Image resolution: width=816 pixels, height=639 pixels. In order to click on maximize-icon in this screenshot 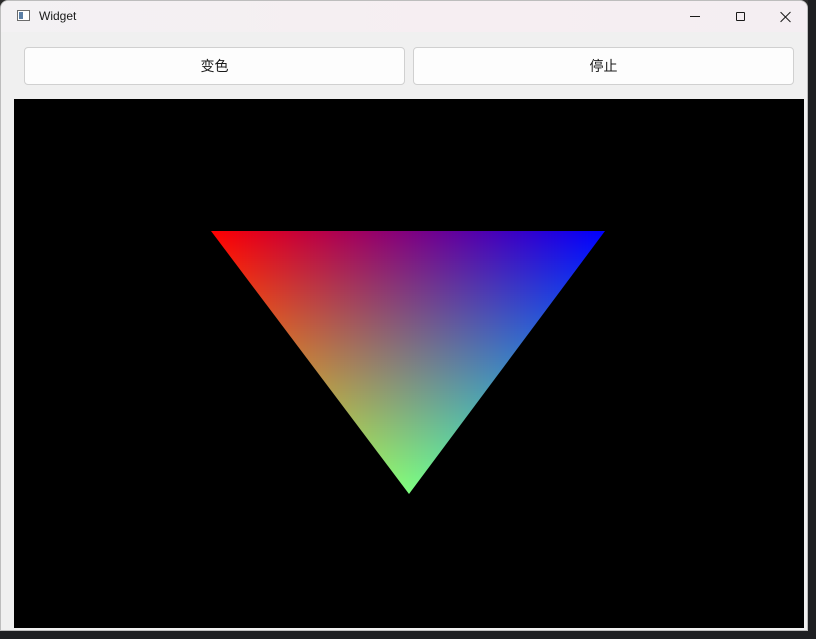, I will do `click(740, 16)`.